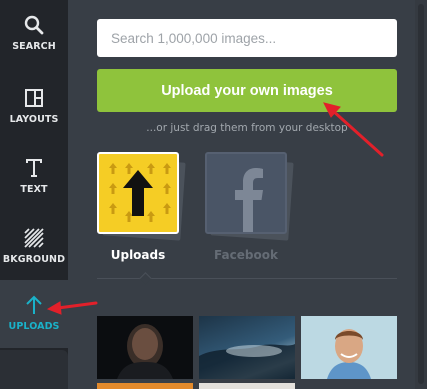  What do you see at coordinates (246, 193) in the screenshot?
I see `facebook-icon` at bounding box center [246, 193].